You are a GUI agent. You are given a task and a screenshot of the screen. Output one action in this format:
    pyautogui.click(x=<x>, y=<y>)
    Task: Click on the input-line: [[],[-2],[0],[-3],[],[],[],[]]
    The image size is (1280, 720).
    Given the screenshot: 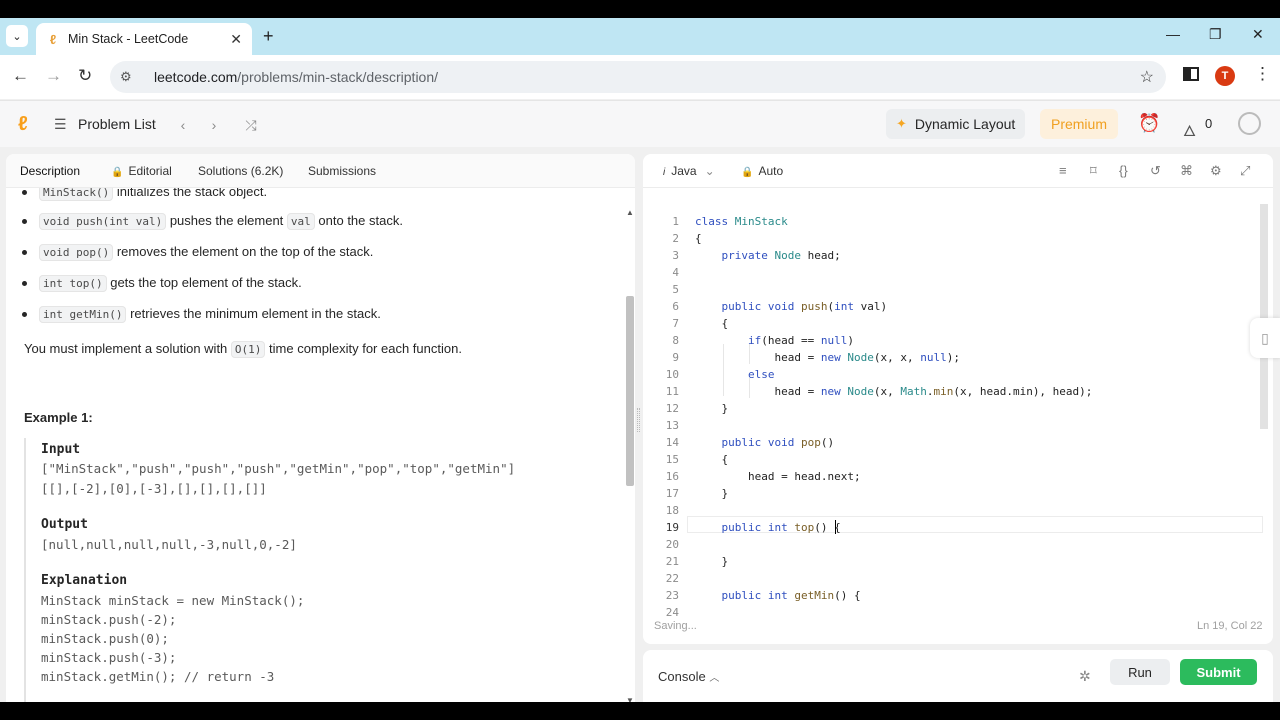 What is the action you would take?
    pyautogui.click(x=154, y=488)
    